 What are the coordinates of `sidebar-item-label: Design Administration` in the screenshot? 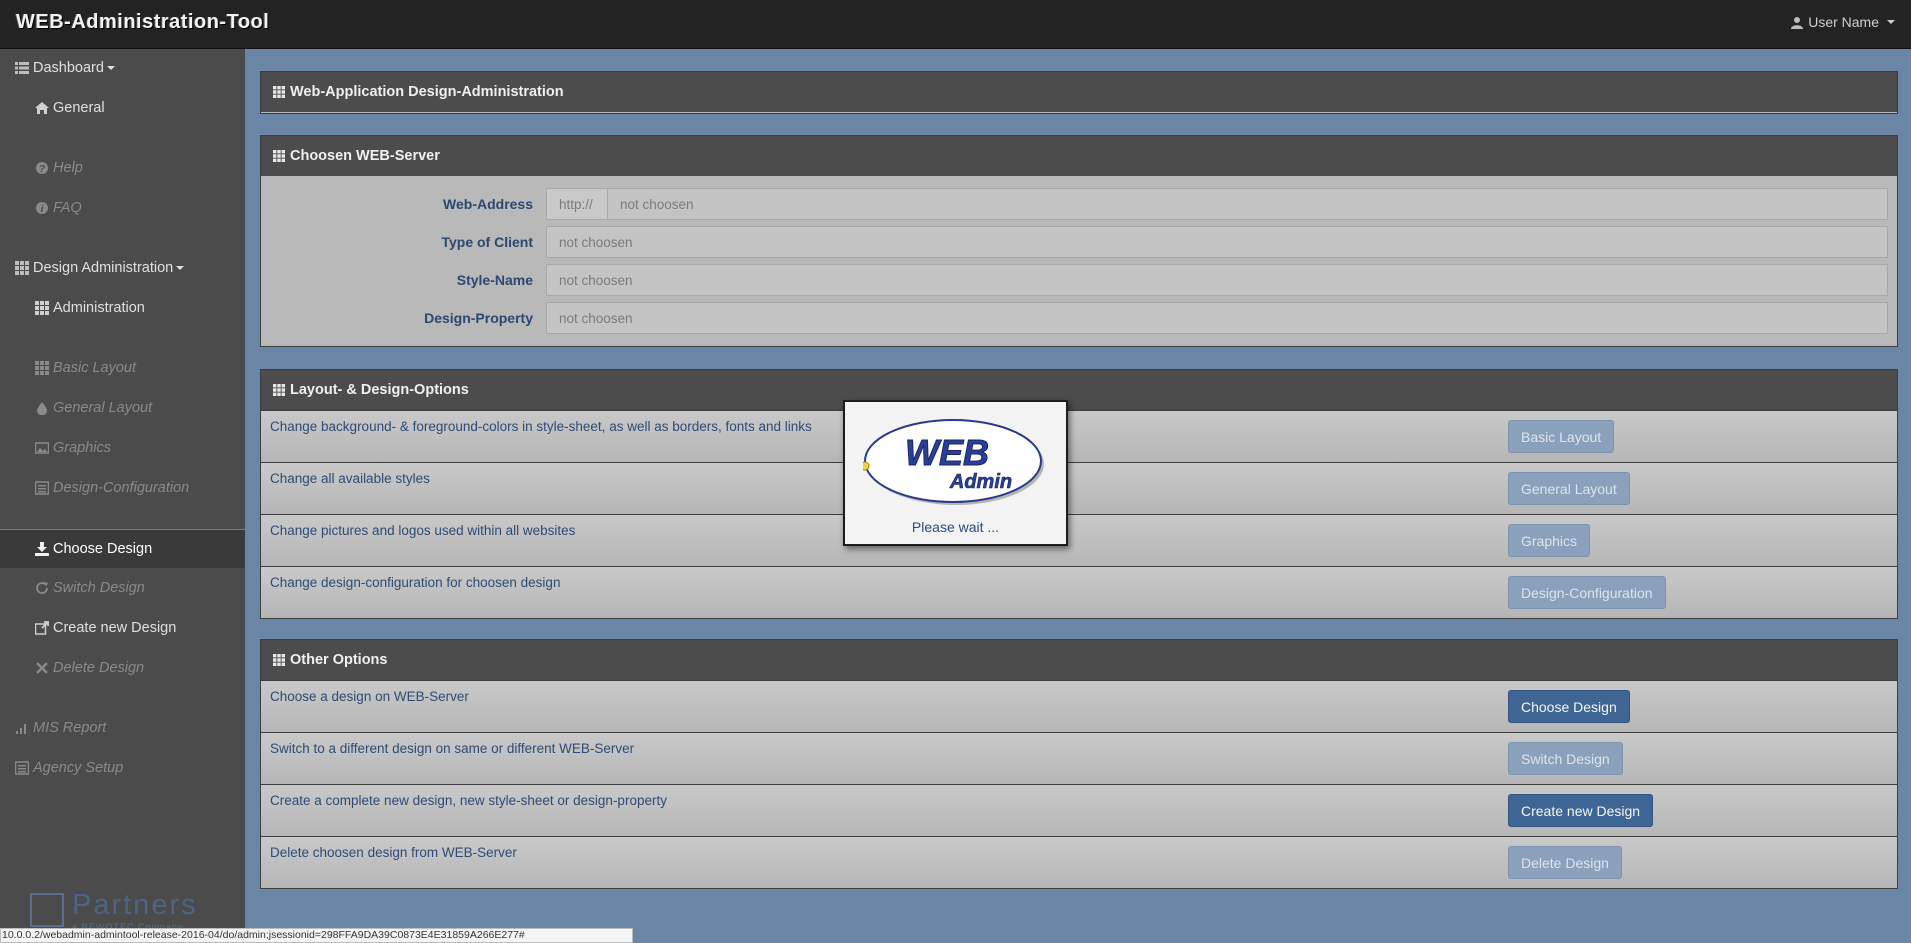 It's located at (103, 268).